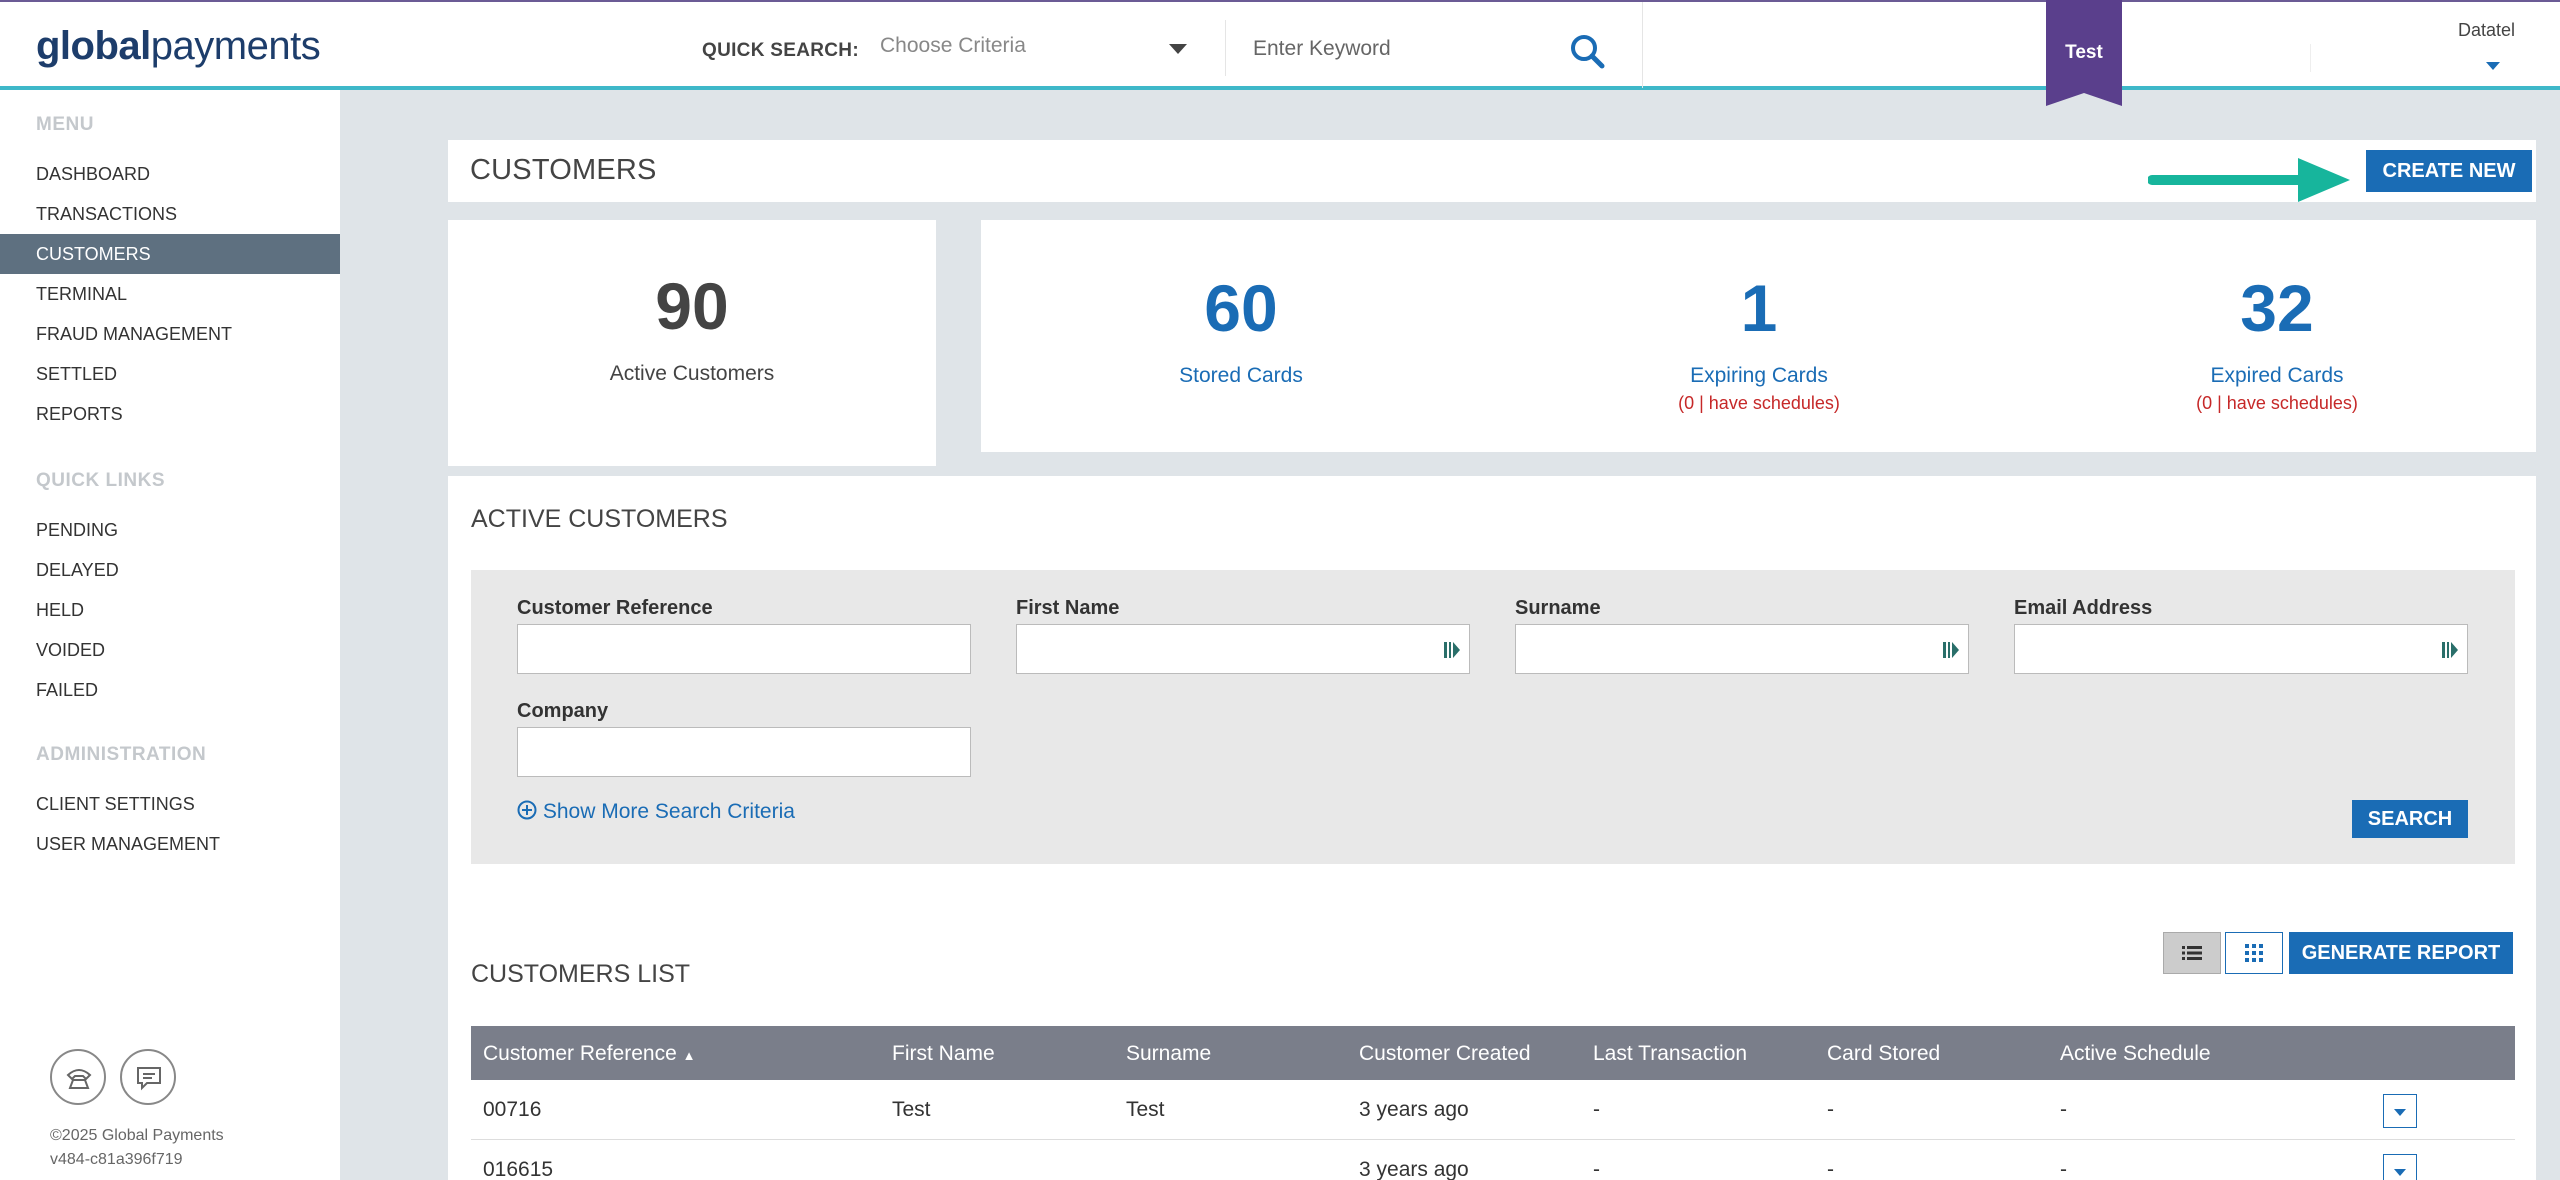  Describe the element at coordinates (1742, 649) in the screenshot. I see `surname-input` at that location.